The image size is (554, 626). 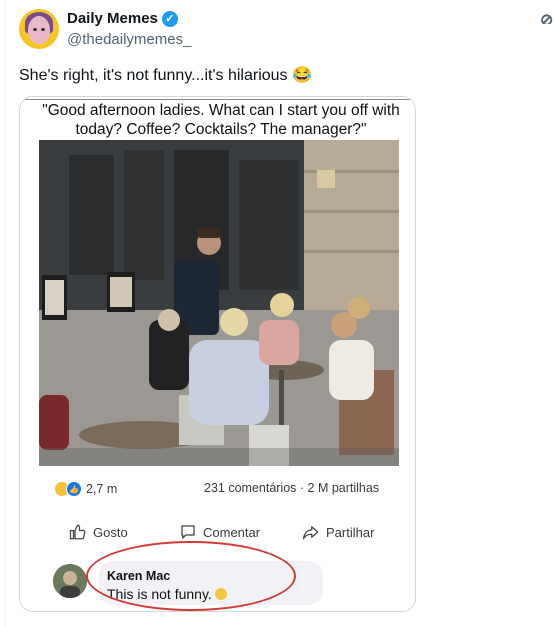 I want to click on timeline-divider, so click(x=4, y=313).